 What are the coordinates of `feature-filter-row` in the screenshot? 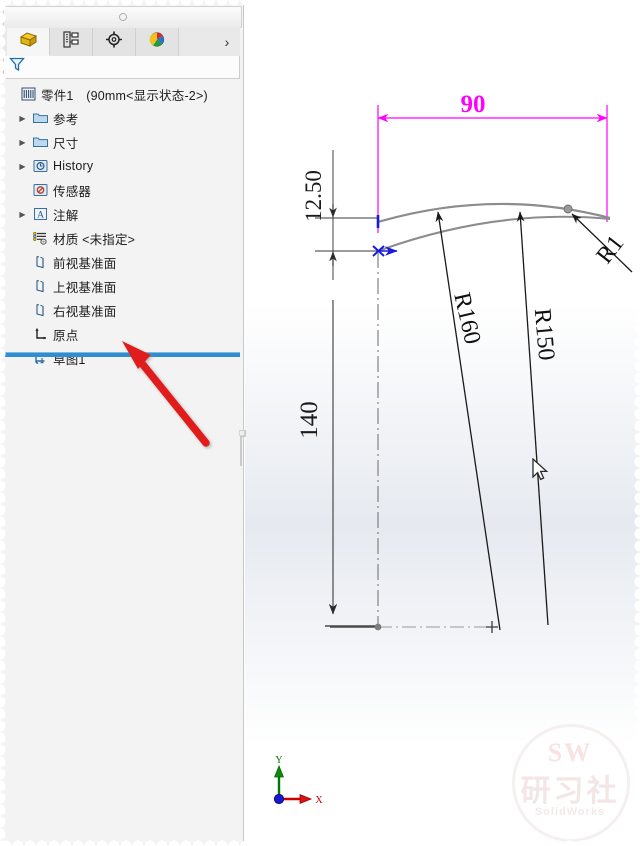 It's located at (121, 67).